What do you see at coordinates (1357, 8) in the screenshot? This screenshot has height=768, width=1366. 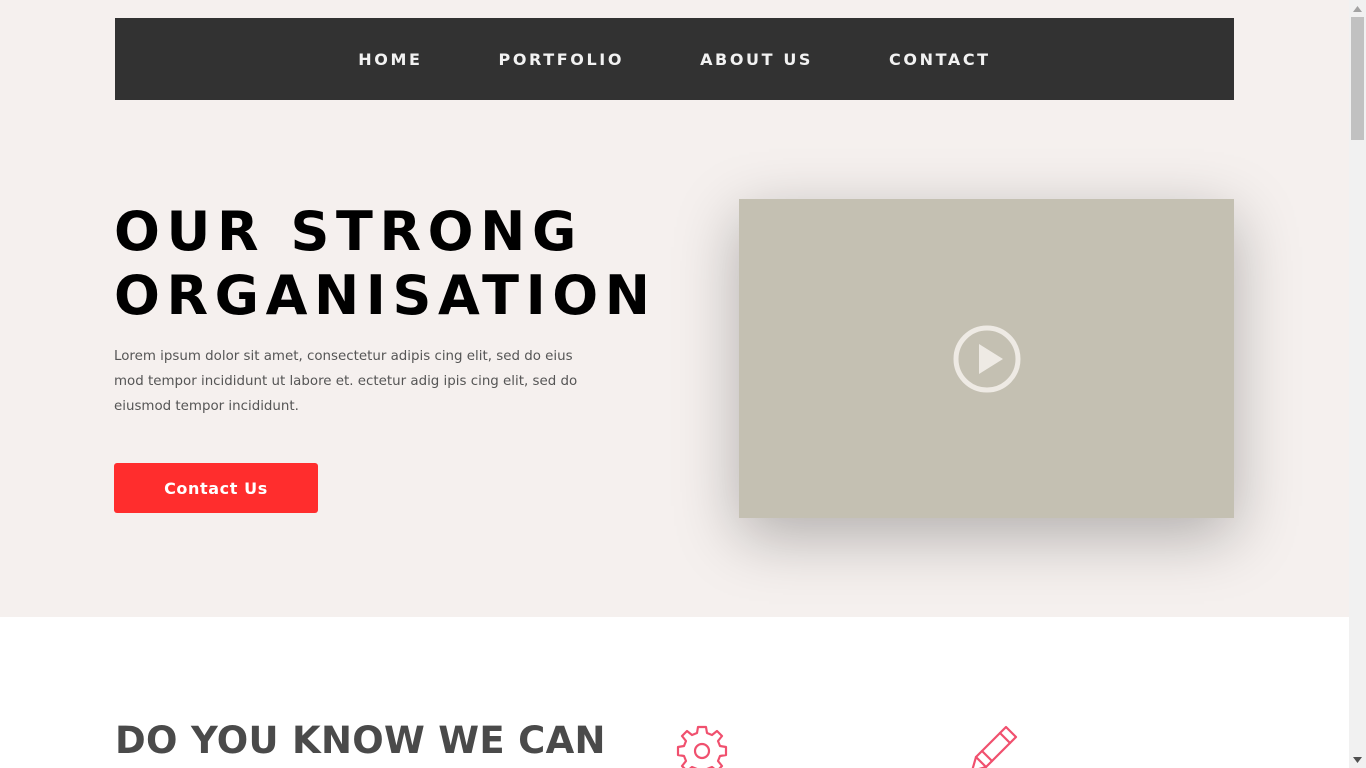 I see `scroll-up-arrow-icon` at bounding box center [1357, 8].